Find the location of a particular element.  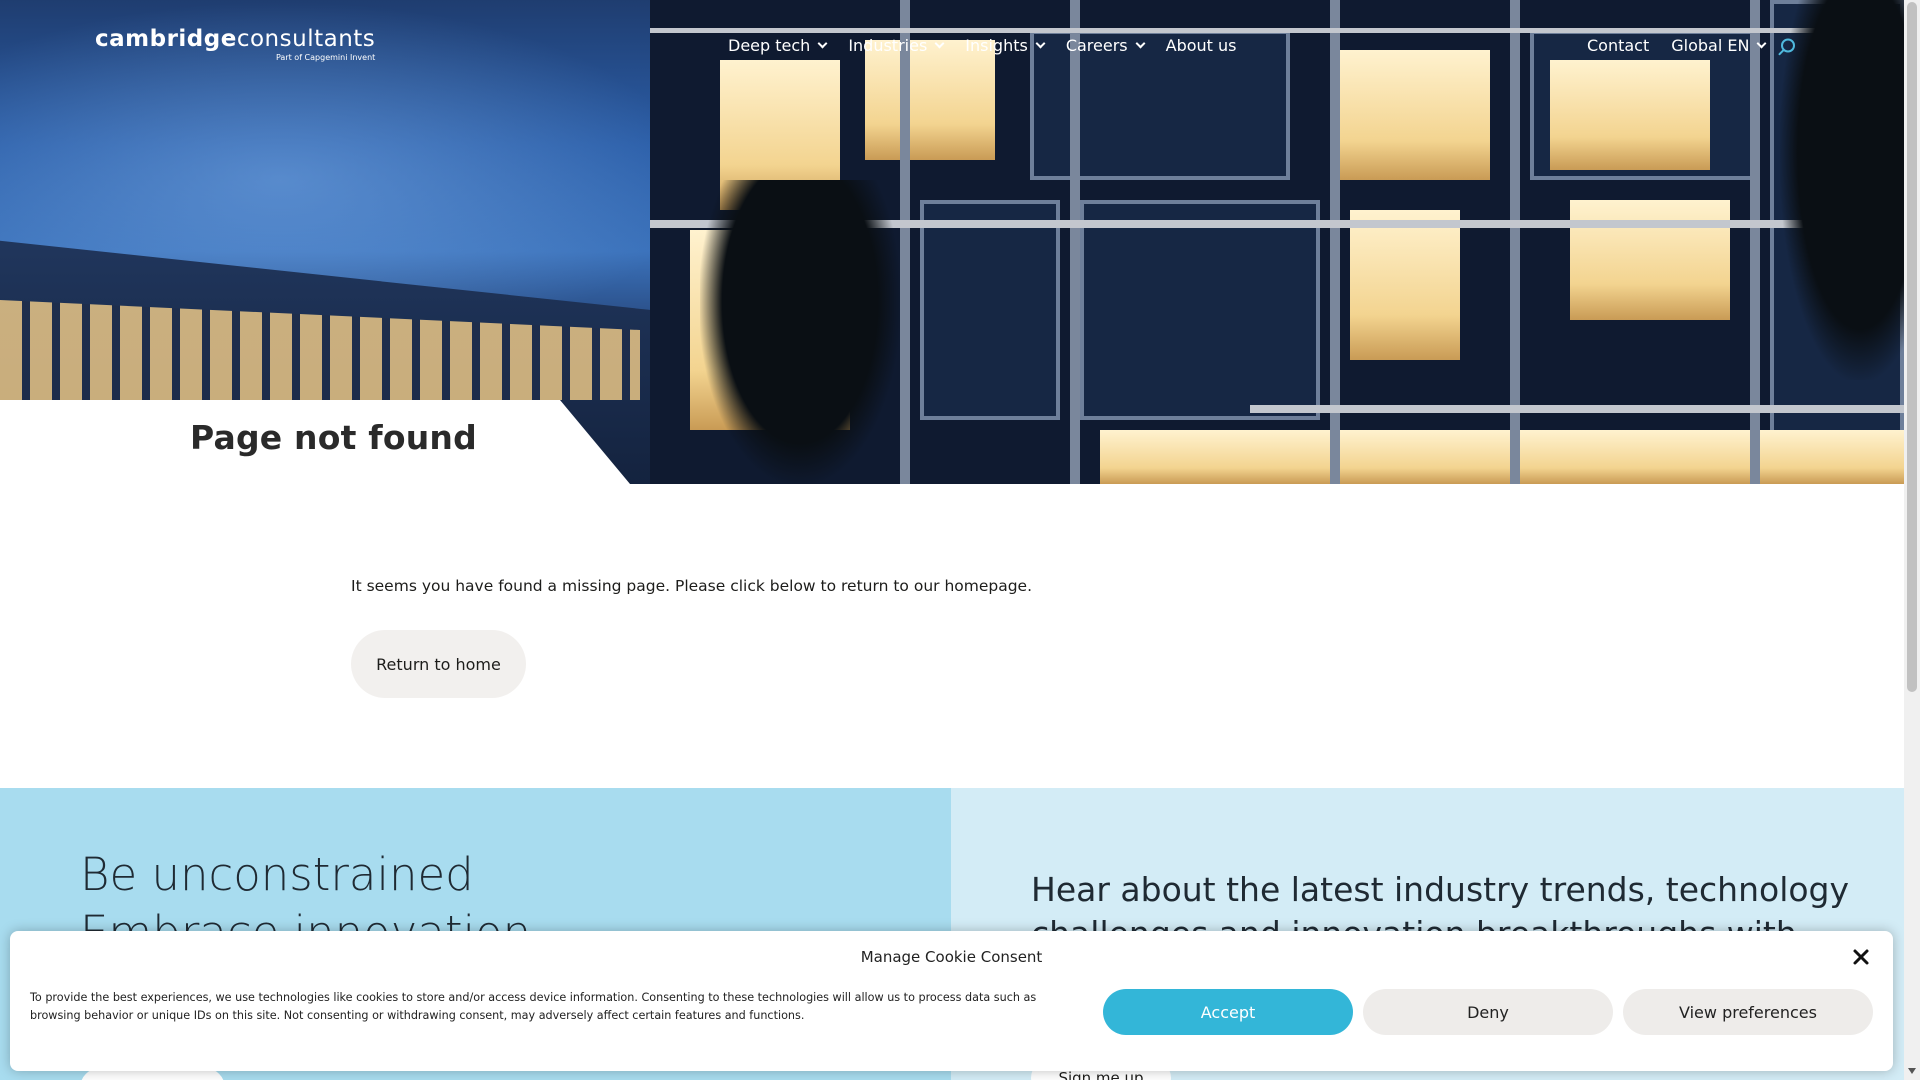

return-home-button: Return to home is located at coordinates (438, 664).